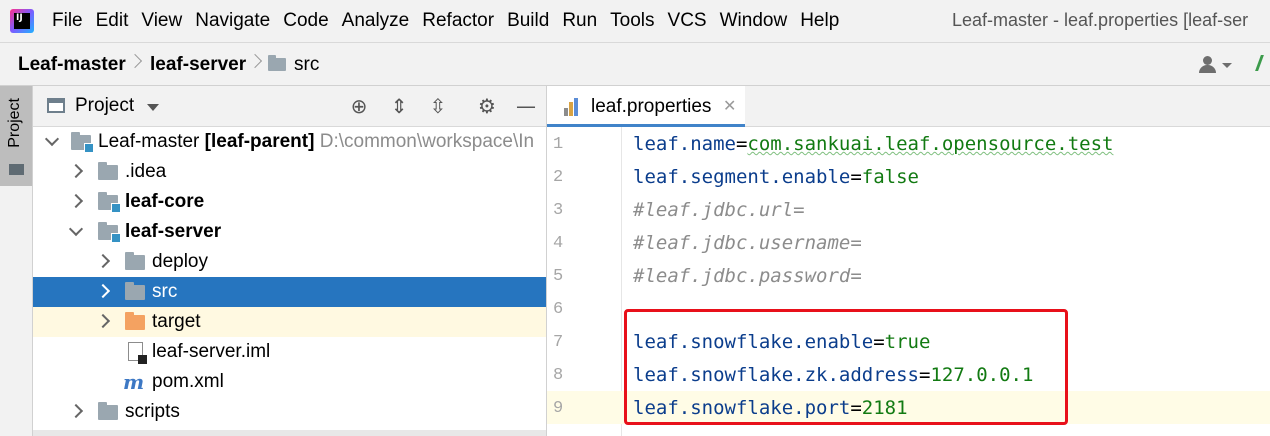 This screenshot has height=436, width=1270. I want to click on project-window-icon, so click(56, 105).